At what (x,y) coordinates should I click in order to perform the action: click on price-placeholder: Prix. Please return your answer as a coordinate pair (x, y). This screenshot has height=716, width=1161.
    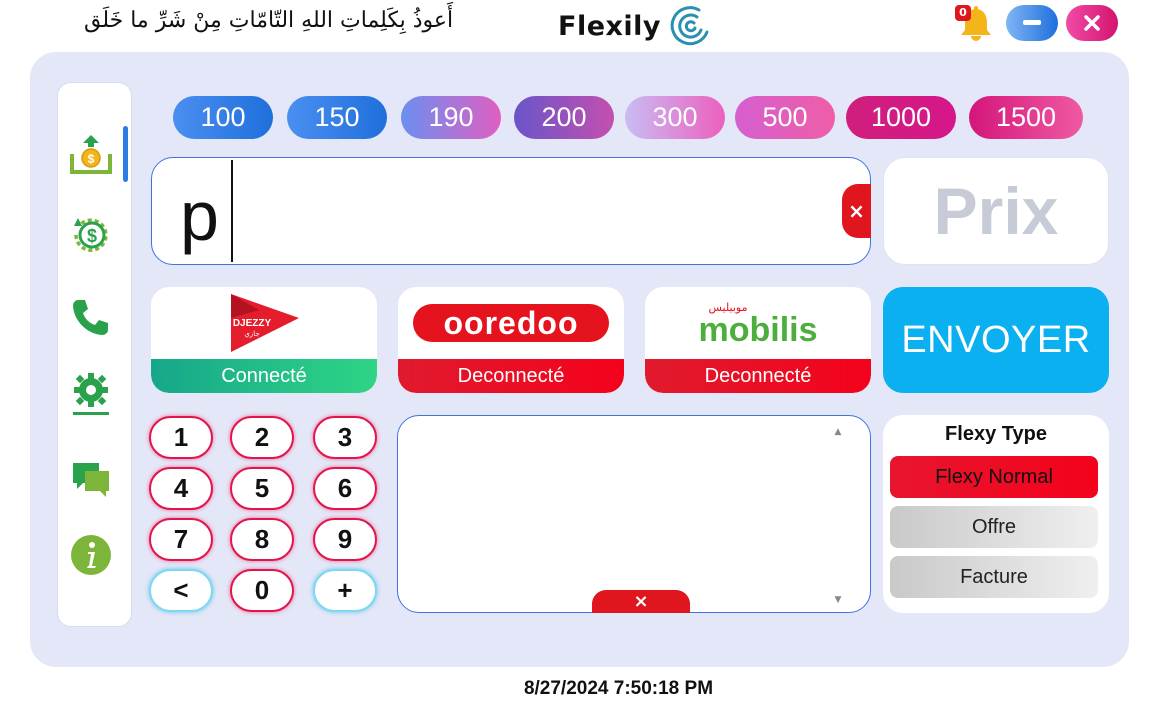
    Looking at the image, I should click on (996, 211).